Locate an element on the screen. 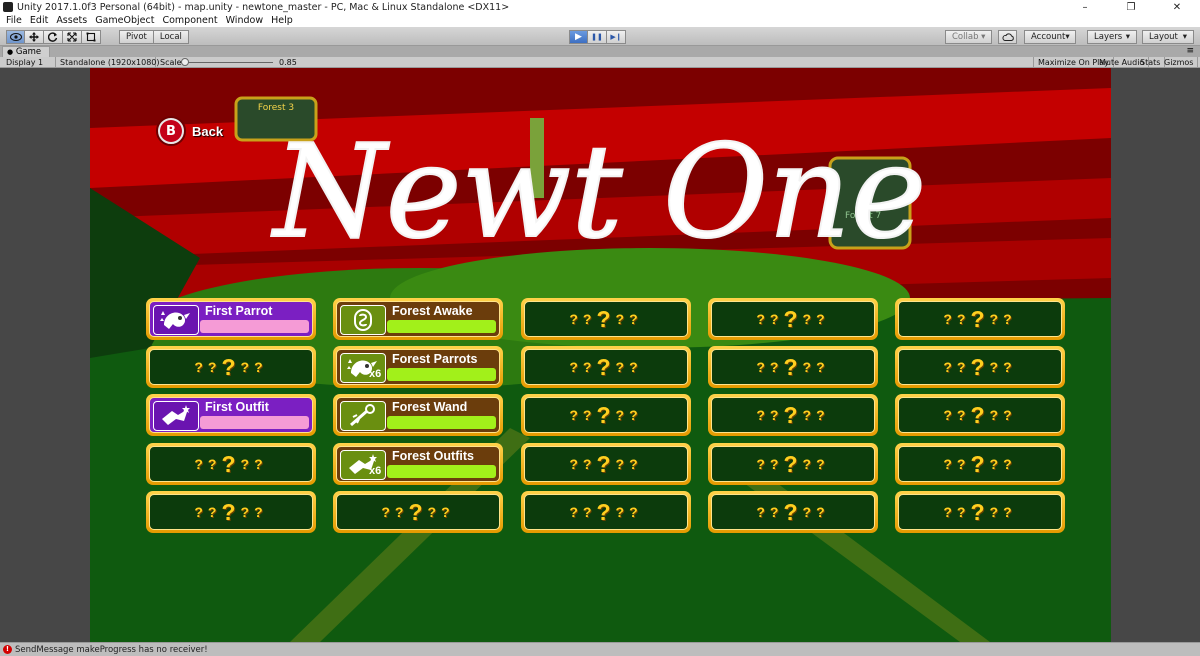 The width and height of the screenshot is (1200, 656). local-toggle: Local is located at coordinates (171, 37).